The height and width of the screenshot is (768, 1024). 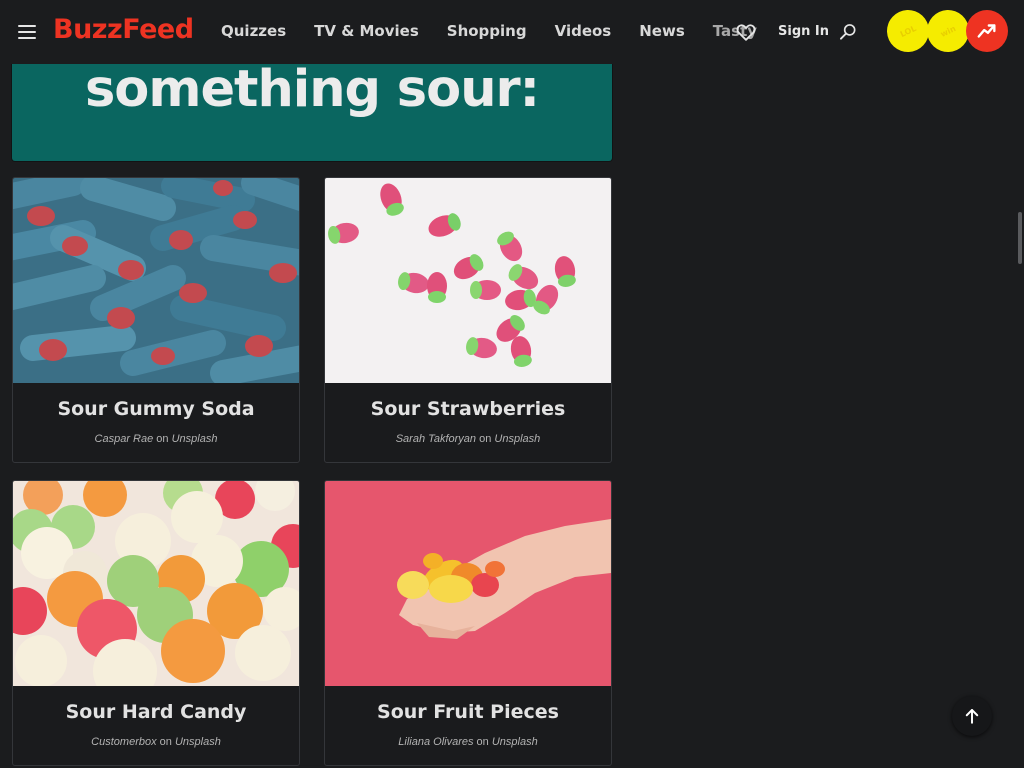 I want to click on scrollbar-thumb, so click(x=1020, y=238).